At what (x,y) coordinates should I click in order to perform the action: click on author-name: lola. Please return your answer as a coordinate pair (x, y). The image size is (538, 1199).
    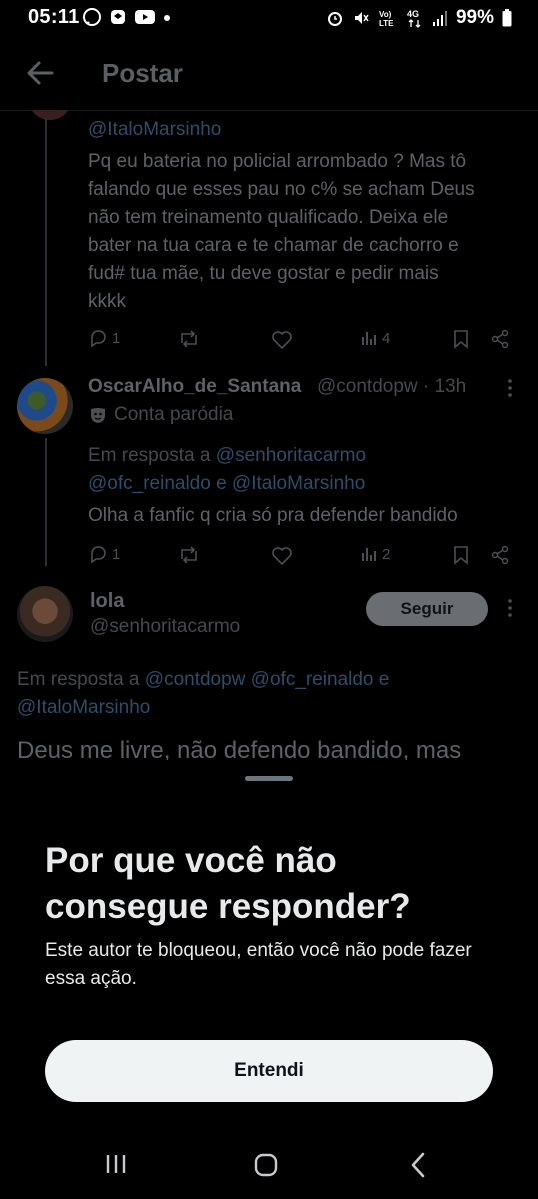
    Looking at the image, I should click on (107, 601).